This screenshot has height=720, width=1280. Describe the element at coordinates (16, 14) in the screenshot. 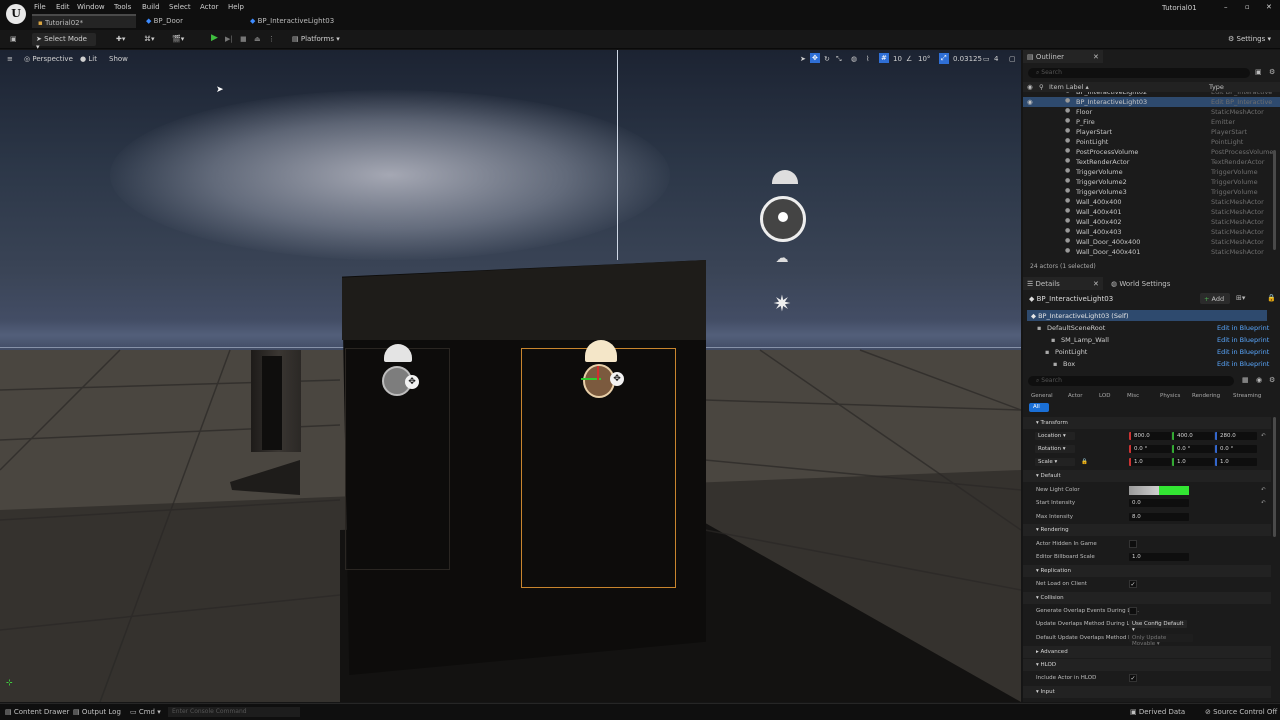

I see `unreal-logo-icon: U` at that location.